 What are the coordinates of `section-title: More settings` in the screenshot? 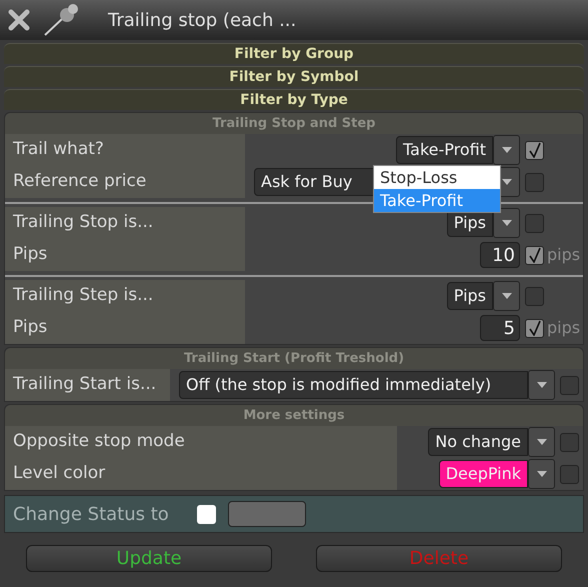 It's located at (294, 415).